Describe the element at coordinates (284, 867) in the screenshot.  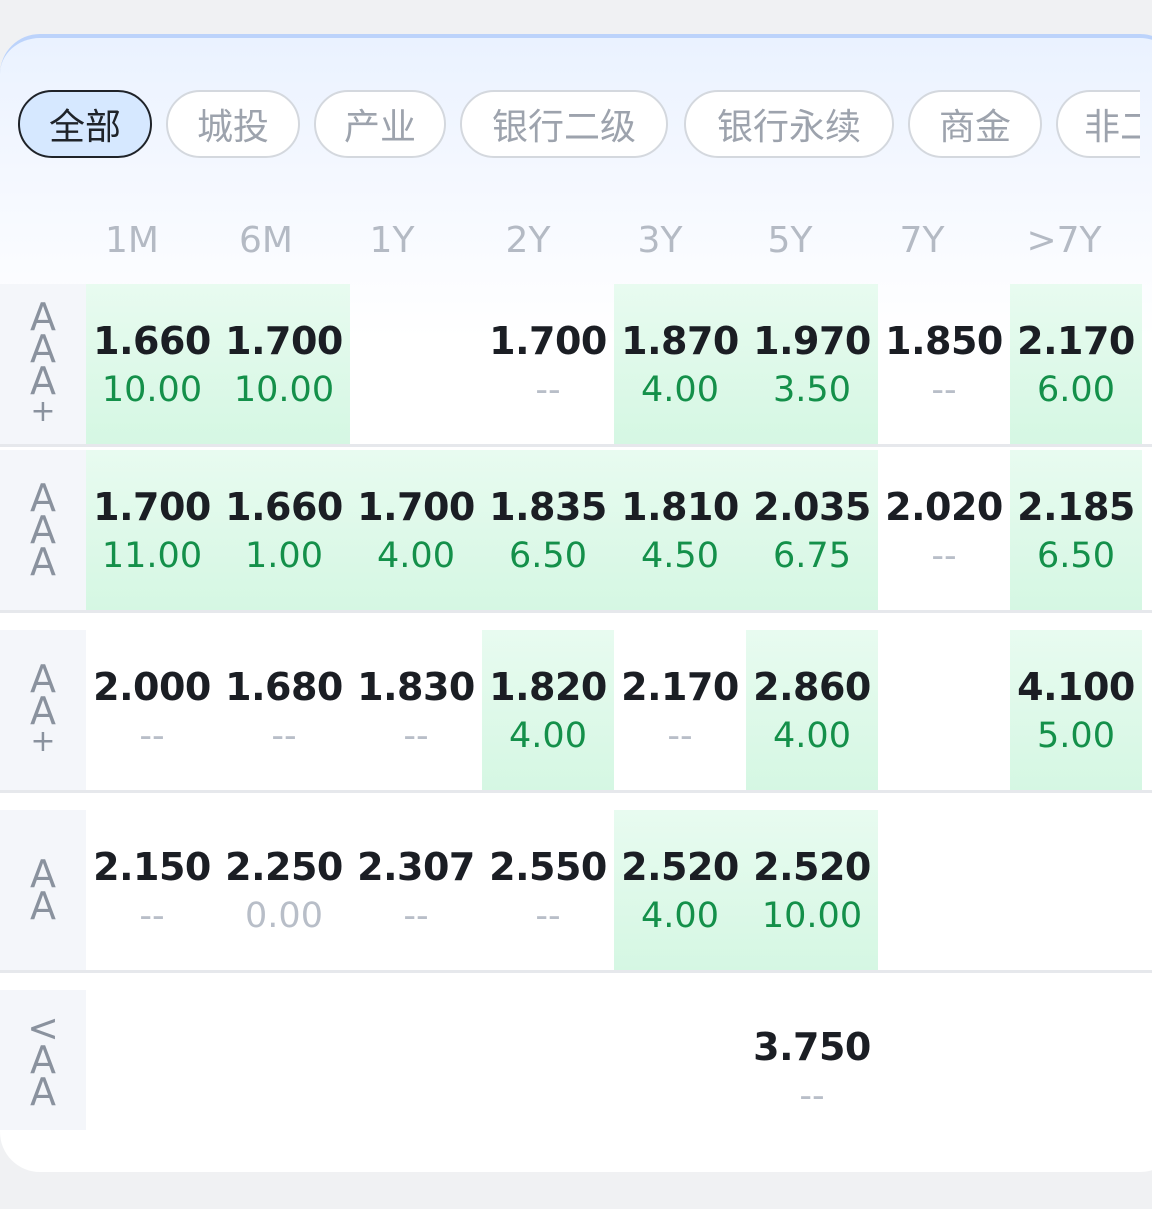
I see `yield-value: 2.250` at that location.